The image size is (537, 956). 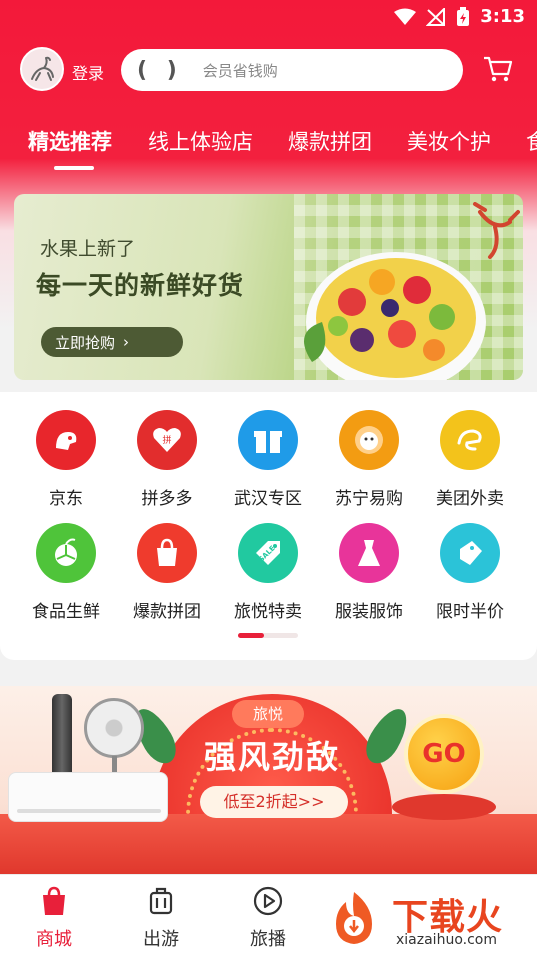 I want to click on chevron-right-icon: ›, so click(x=126, y=342).